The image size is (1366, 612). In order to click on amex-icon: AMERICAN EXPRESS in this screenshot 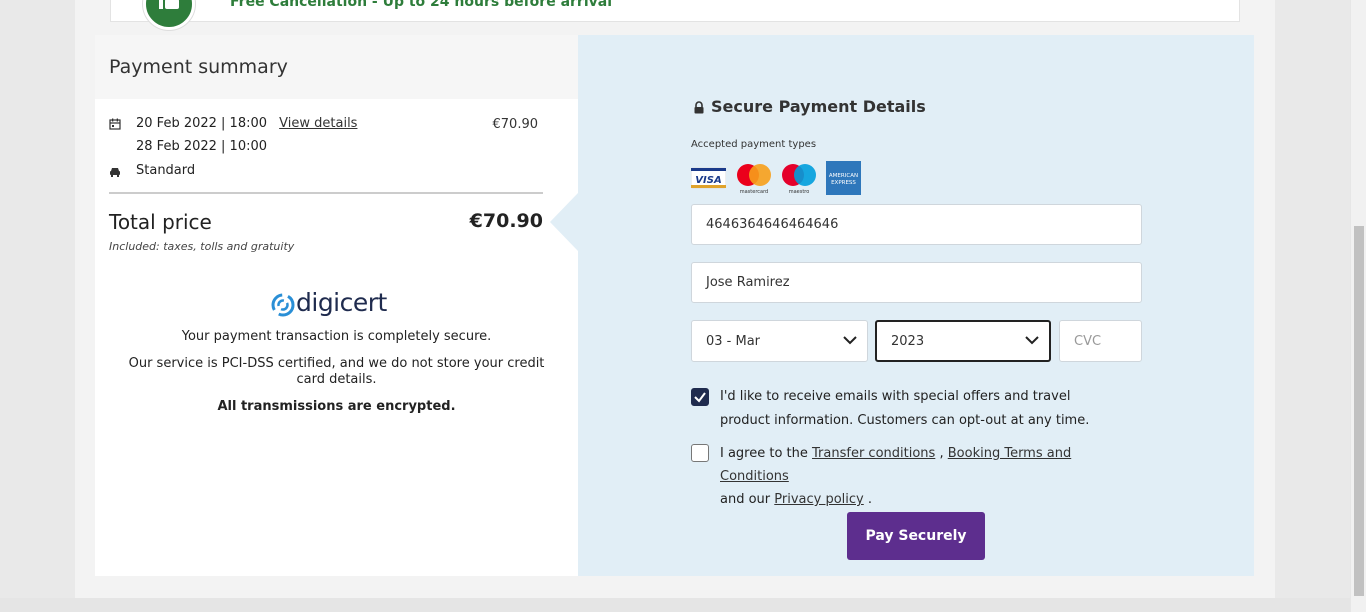, I will do `click(843, 178)`.